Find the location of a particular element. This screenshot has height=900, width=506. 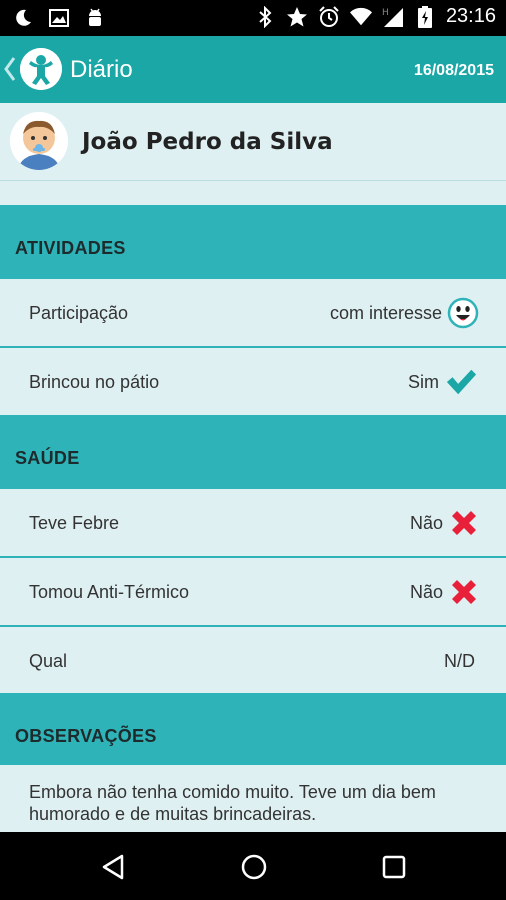

battery-icon is located at coordinates (425, 16).